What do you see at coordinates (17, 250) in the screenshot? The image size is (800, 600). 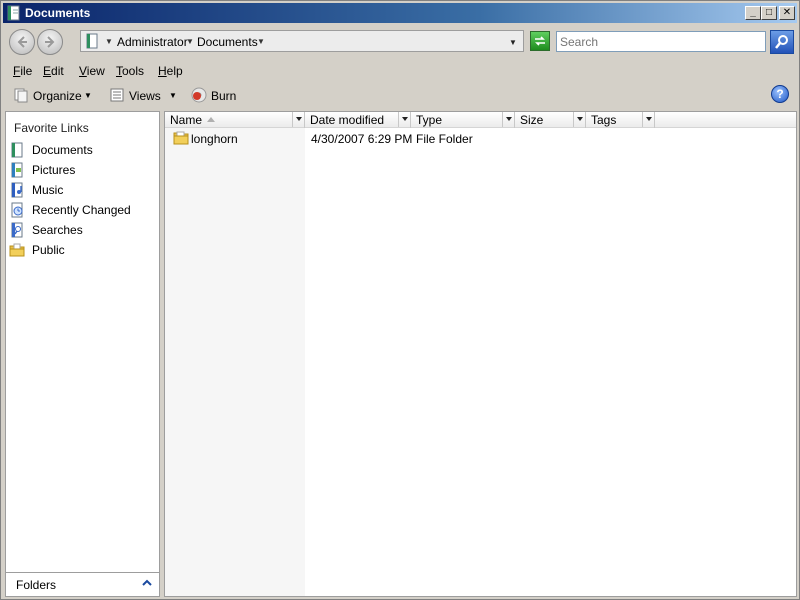 I see `public-folder-icon` at bounding box center [17, 250].